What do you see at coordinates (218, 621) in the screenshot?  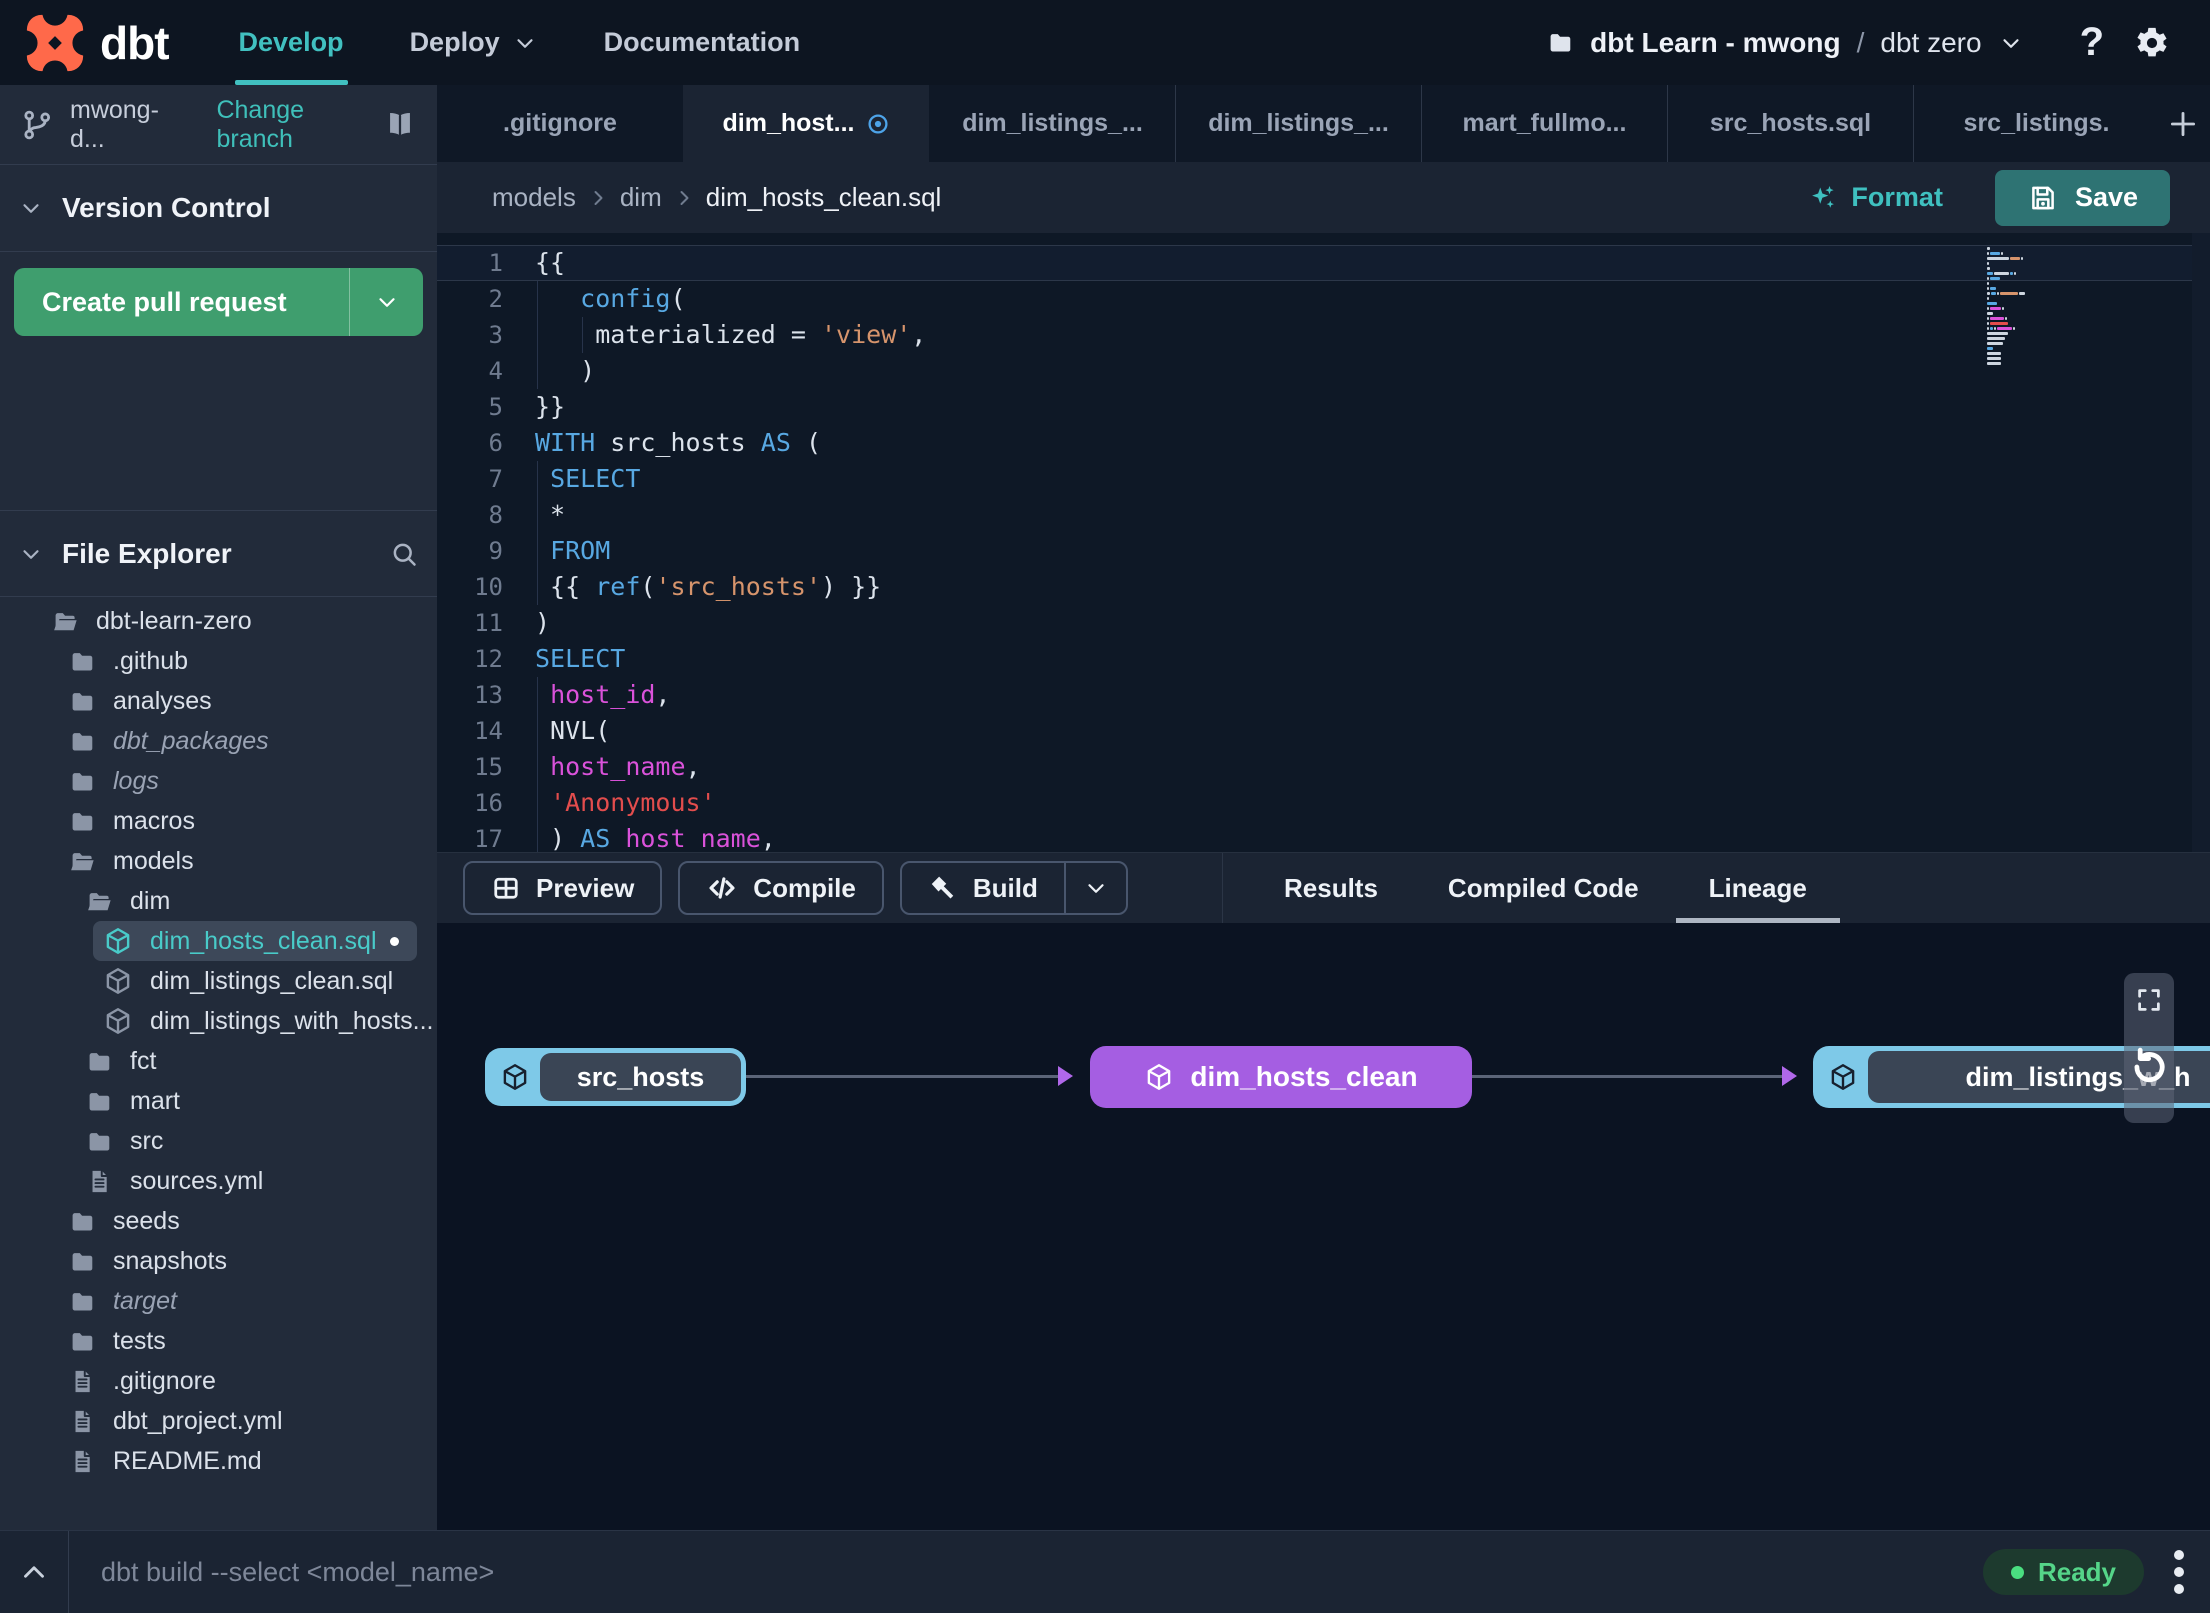 I see `tree-item-dbt-learn-zero: dbt-learn-zero` at bounding box center [218, 621].